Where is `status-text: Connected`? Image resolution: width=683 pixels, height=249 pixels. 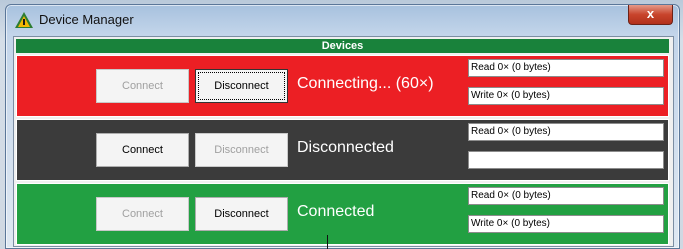 status-text: Connected is located at coordinates (336, 211).